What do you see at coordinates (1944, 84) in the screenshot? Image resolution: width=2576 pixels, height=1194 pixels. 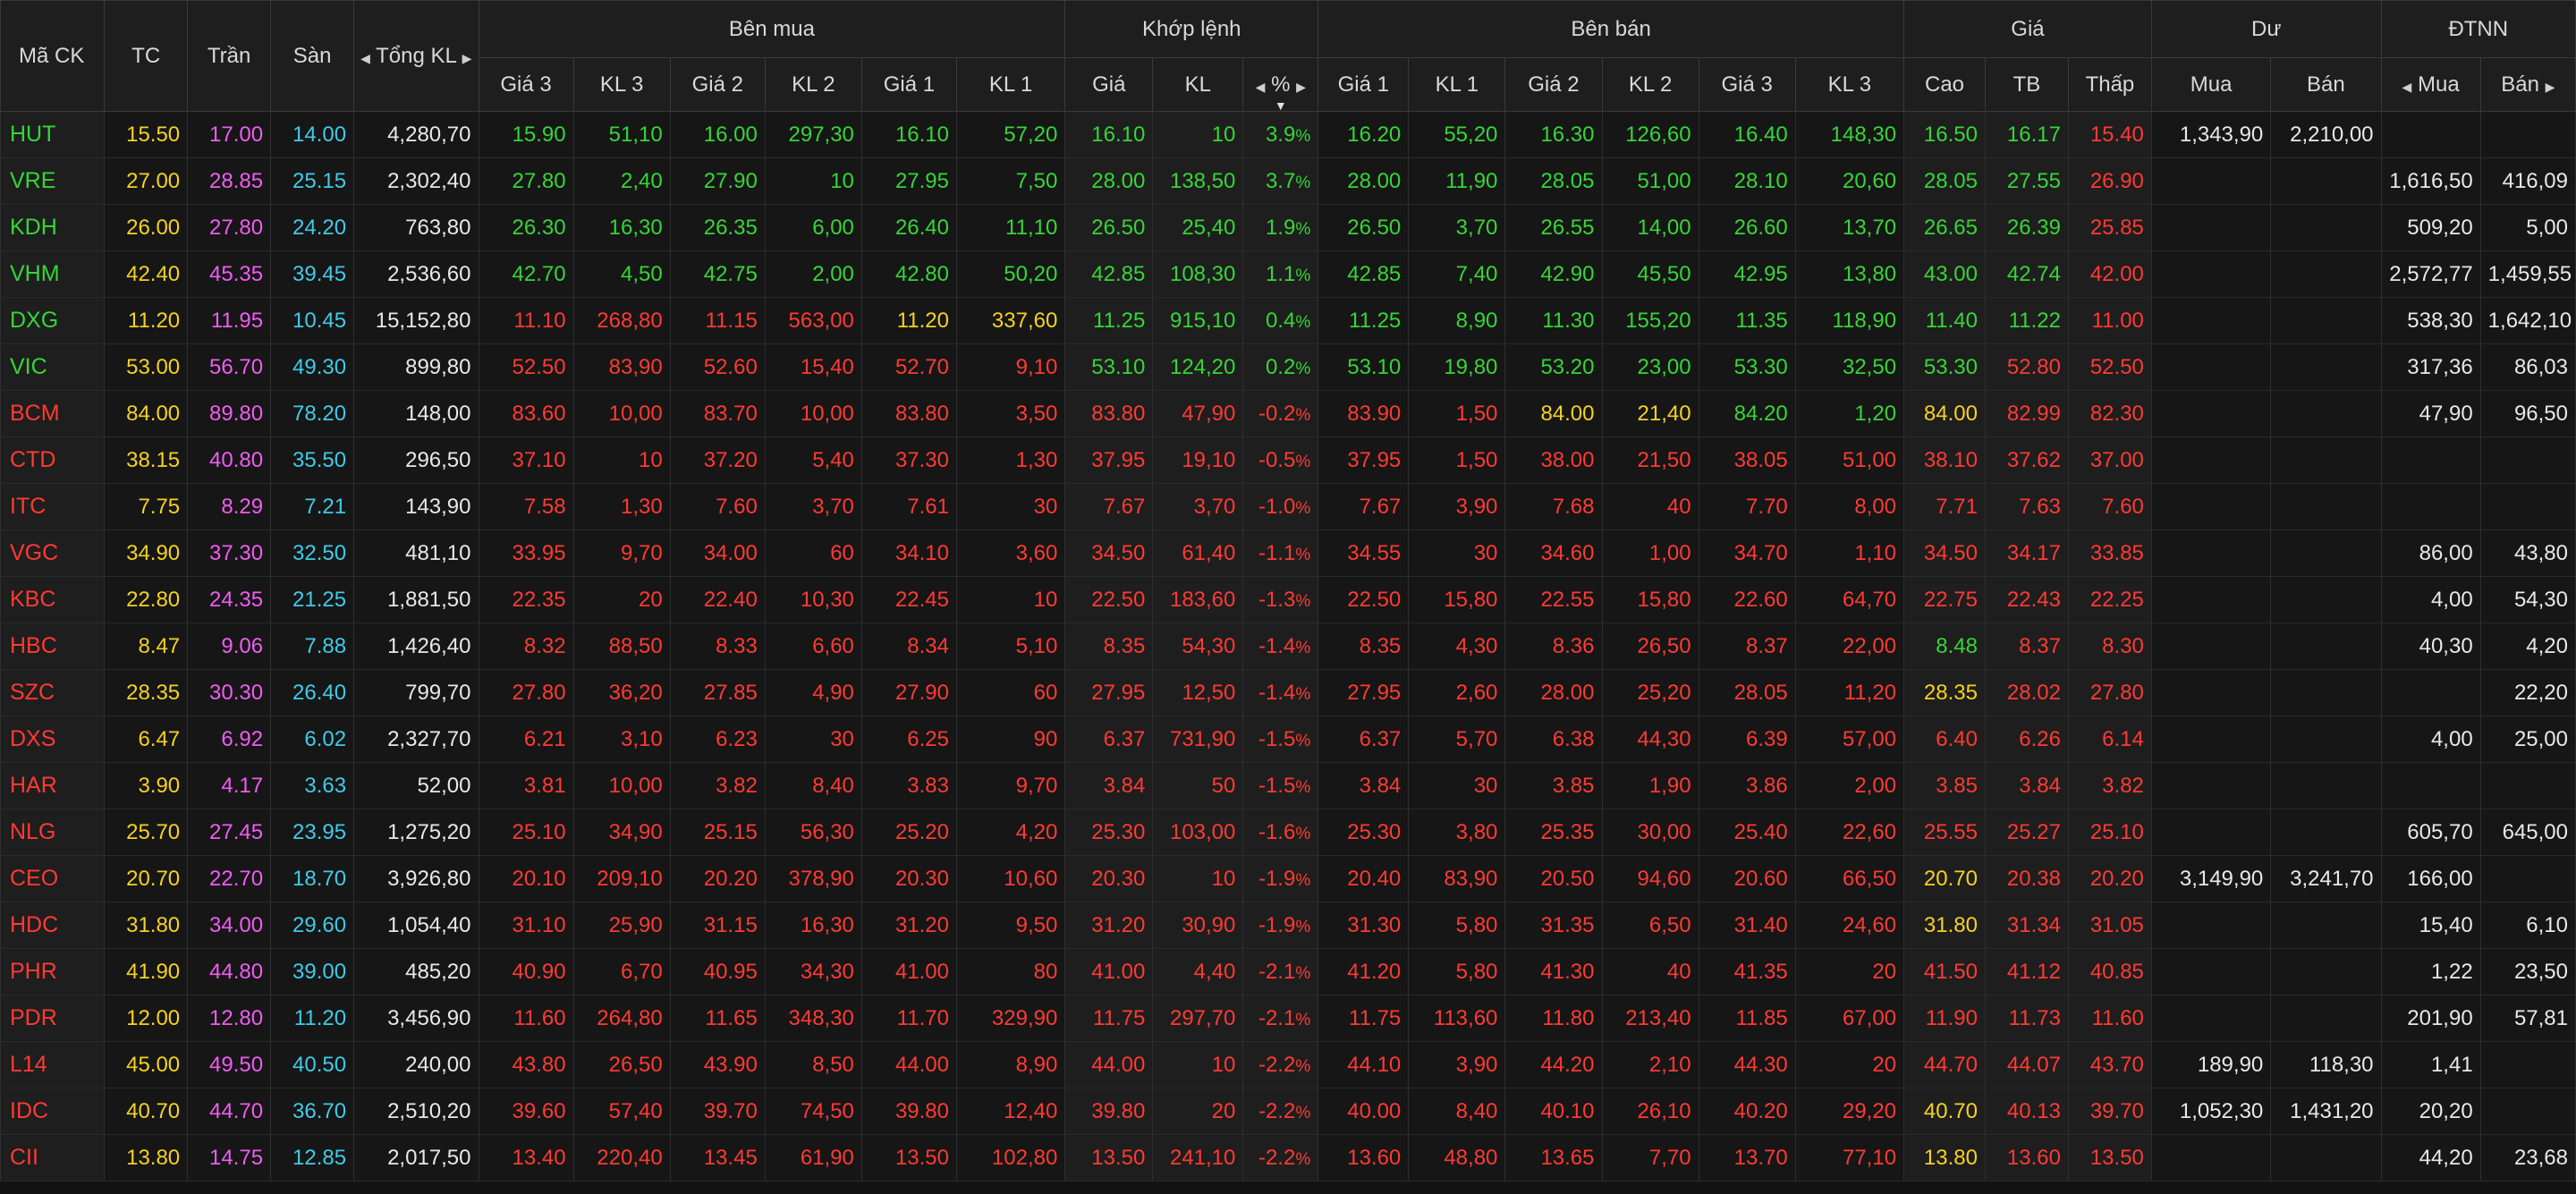 I see `col-high: Cao` at bounding box center [1944, 84].